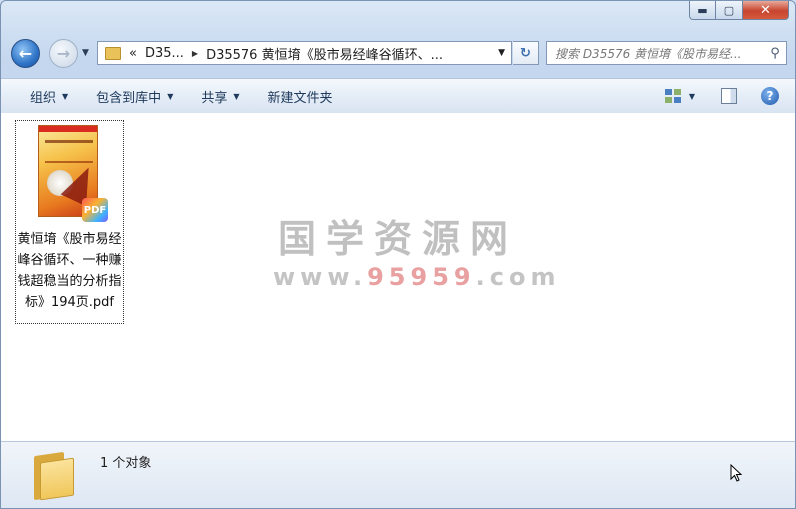  What do you see at coordinates (398, 96) in the screenshot?
I see `command-bar: 组织 ▼ 包含到库中 ▼ 共享 ▼ 新建文件夹 ▼ ?` at bounding box center [398, 96].